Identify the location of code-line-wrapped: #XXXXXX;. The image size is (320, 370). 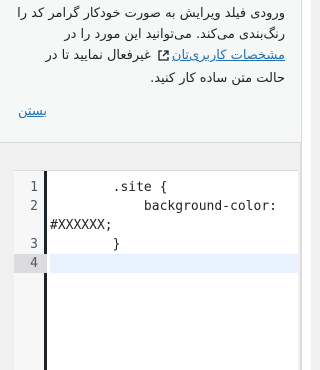
(81, 225).